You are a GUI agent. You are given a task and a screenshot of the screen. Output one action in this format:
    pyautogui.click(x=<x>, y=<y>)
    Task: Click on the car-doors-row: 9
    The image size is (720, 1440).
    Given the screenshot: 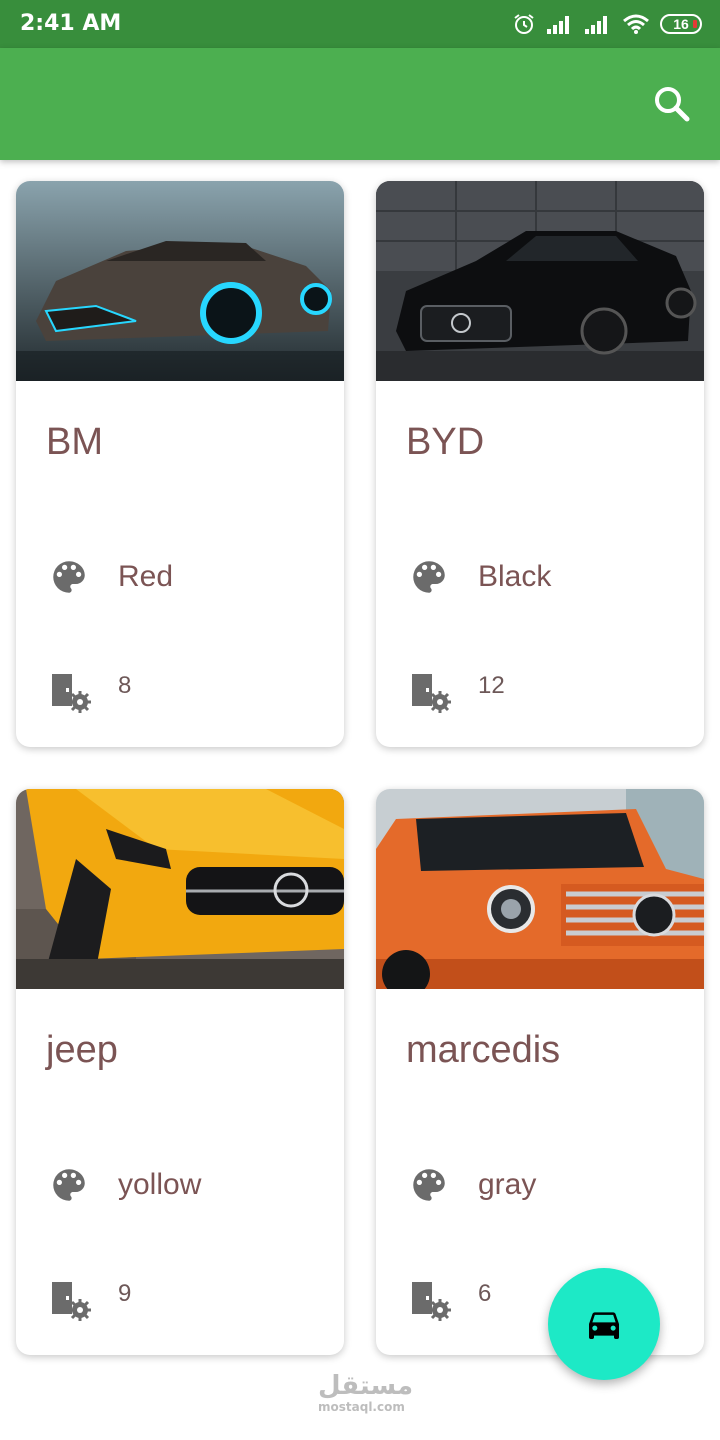 What is the action you would take?
    pyautogui.click(x=90, y=1301)
    